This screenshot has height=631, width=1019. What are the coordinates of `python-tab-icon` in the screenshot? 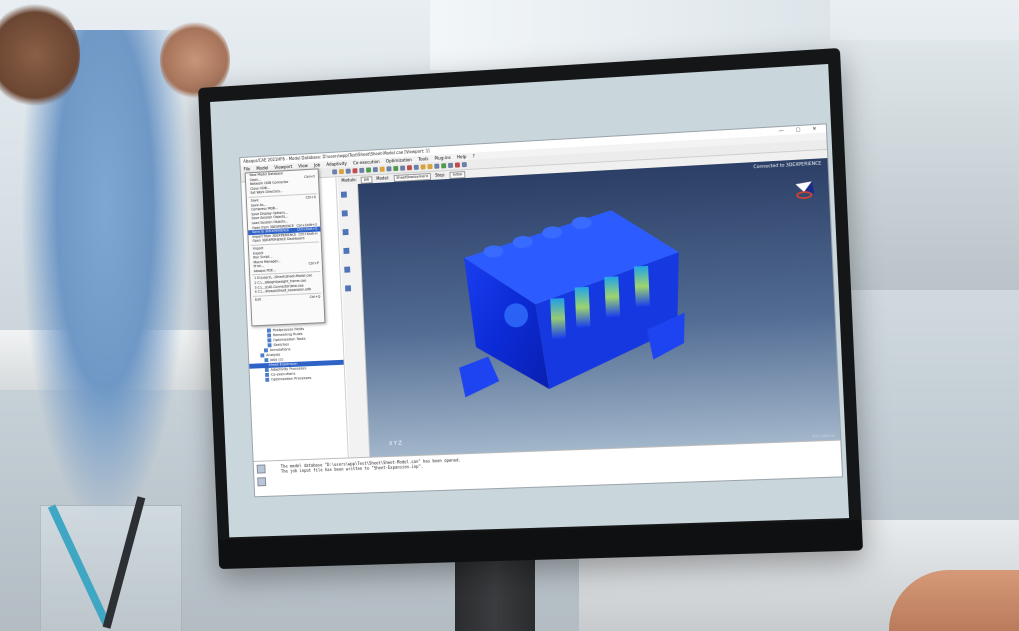 It's located at (262, 482).